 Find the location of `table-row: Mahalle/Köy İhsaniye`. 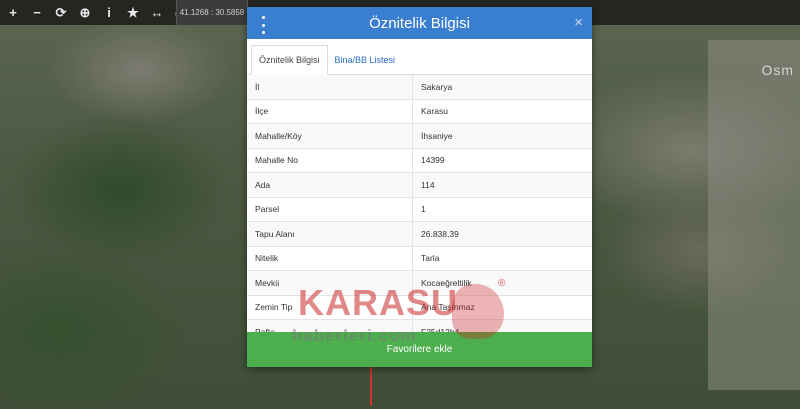

table-row: Mahalle/Köy İhsaniye is located at coordinates (419, 136).